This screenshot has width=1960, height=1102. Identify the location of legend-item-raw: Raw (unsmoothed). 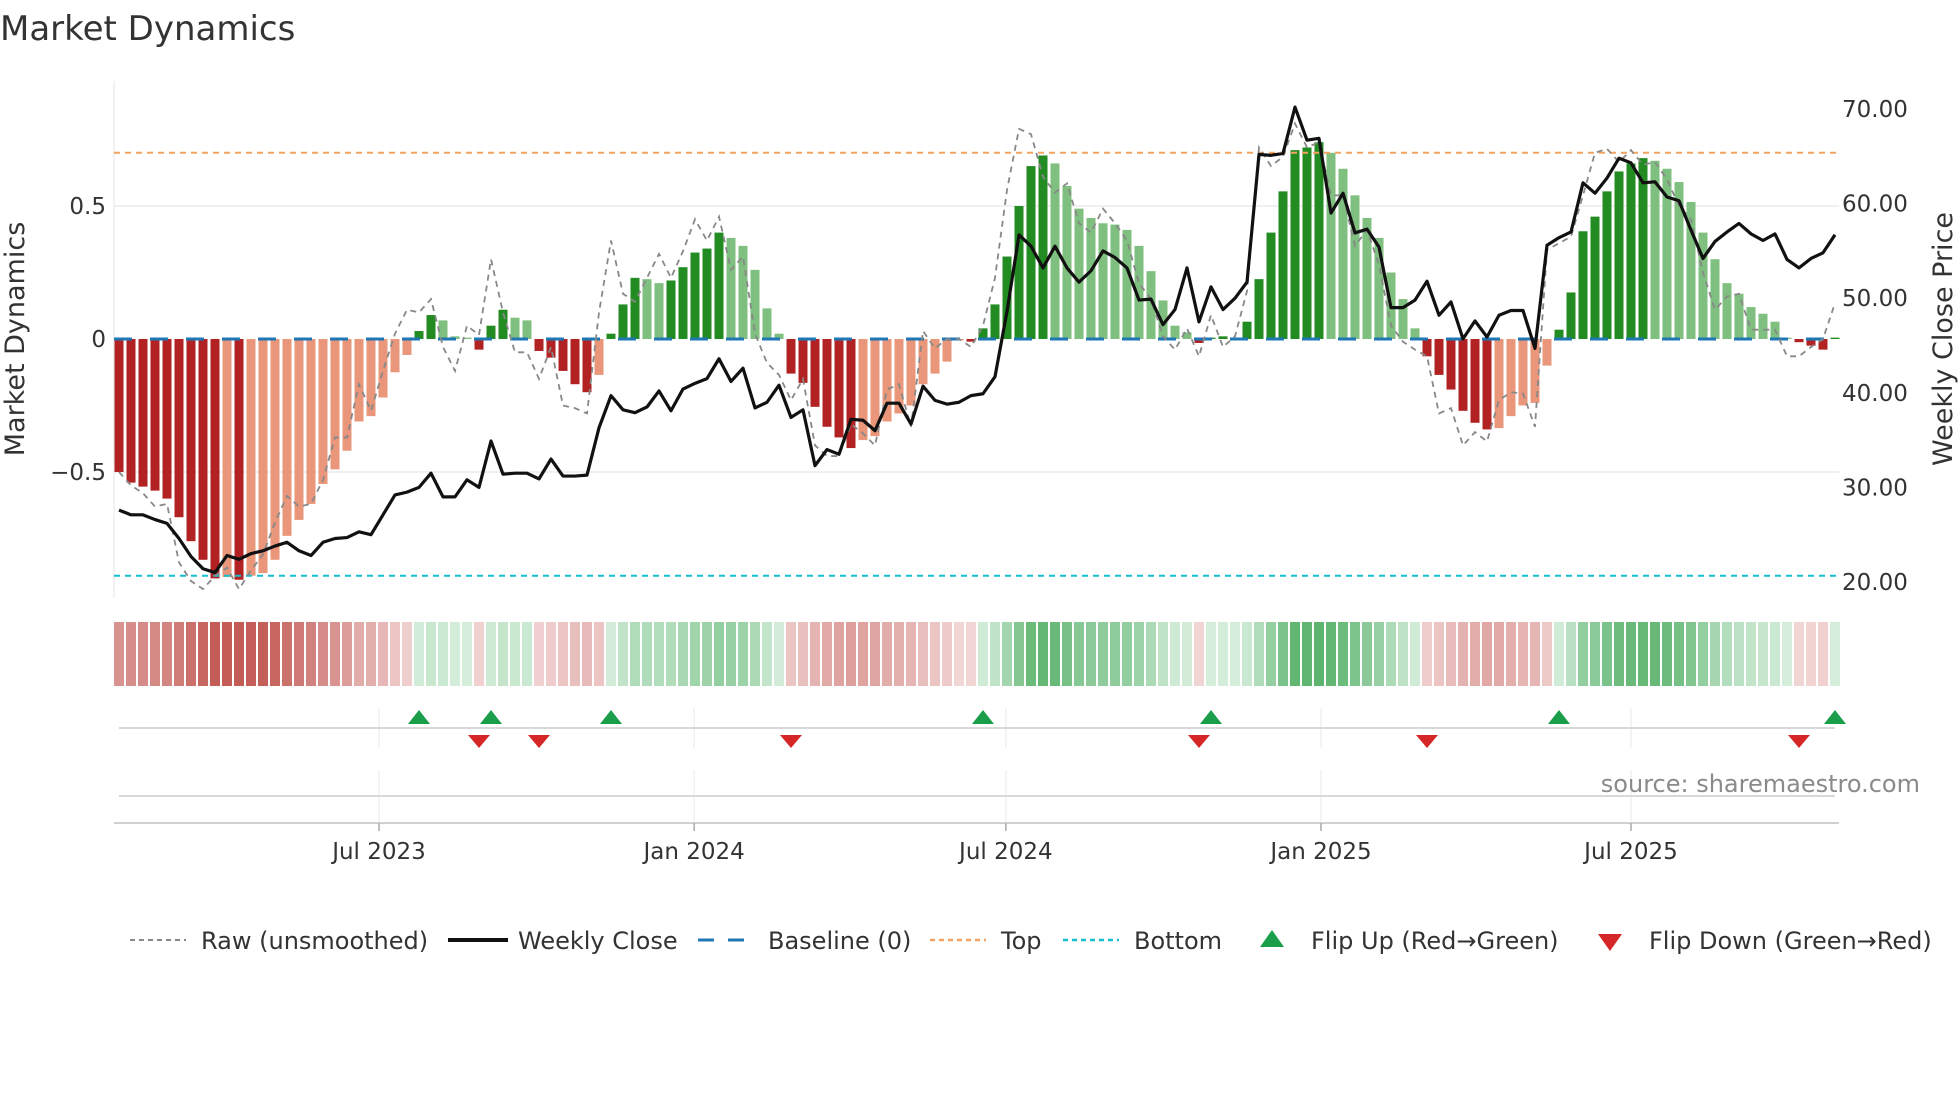
(279, 941).